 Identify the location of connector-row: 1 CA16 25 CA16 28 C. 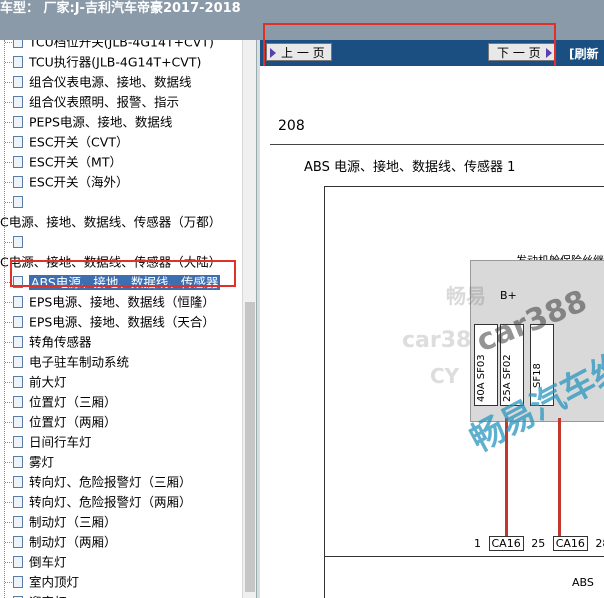
(539, 544).